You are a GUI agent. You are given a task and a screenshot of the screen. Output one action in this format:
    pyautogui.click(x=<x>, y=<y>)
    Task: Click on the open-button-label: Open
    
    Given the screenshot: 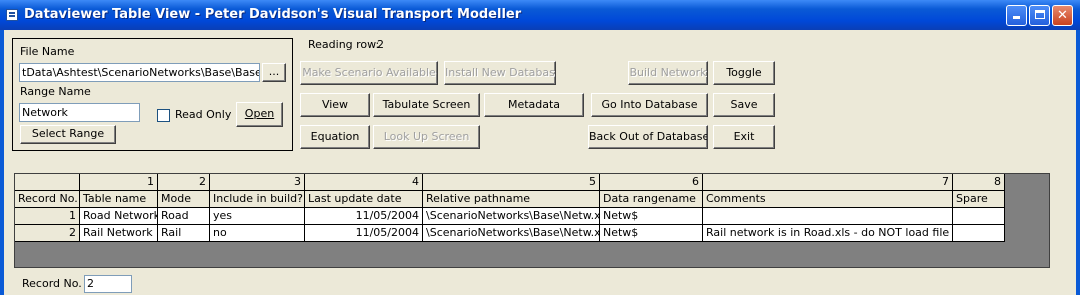 What is the action you would take?
    pyautogui.click(x=259, y=113)
    